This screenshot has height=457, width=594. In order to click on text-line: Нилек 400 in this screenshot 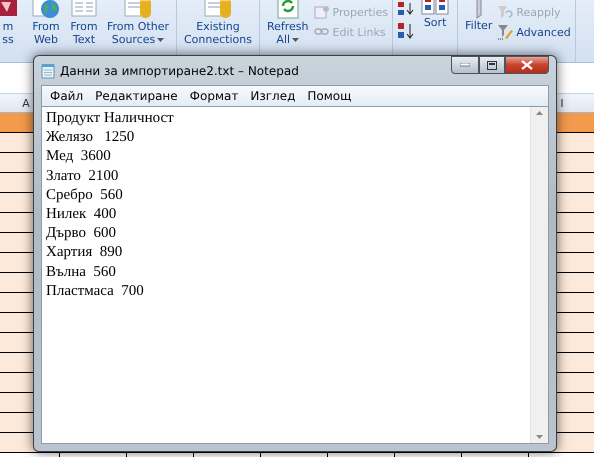, I will do `click(82, 214)`.